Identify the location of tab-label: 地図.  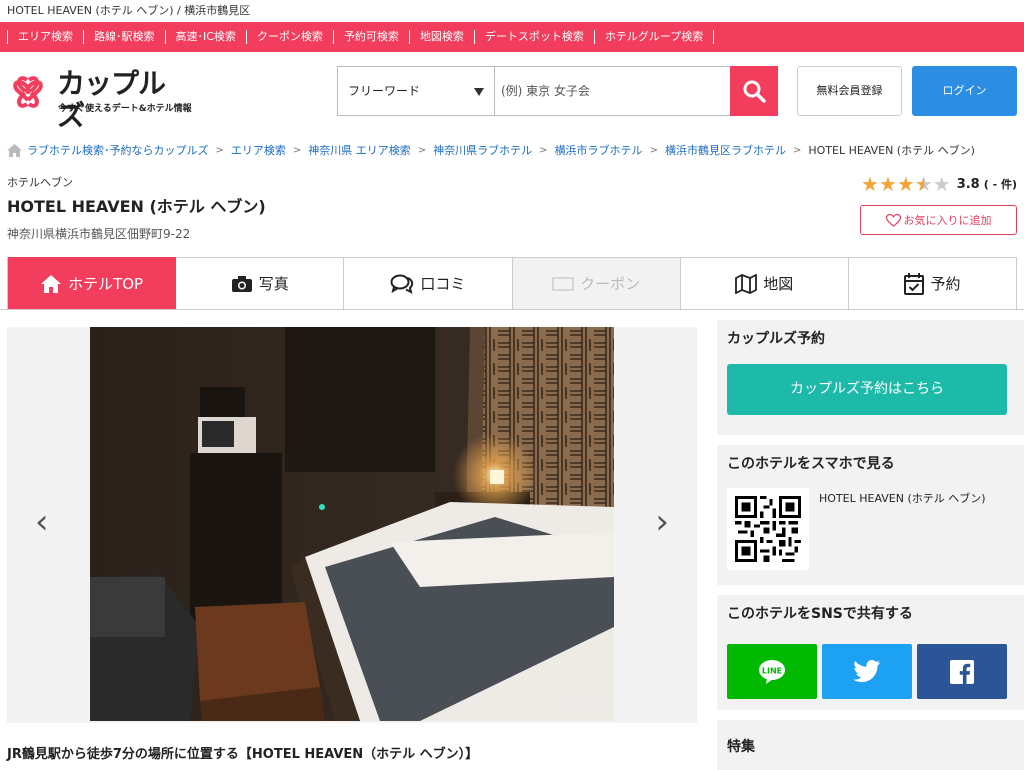
(778, 284).